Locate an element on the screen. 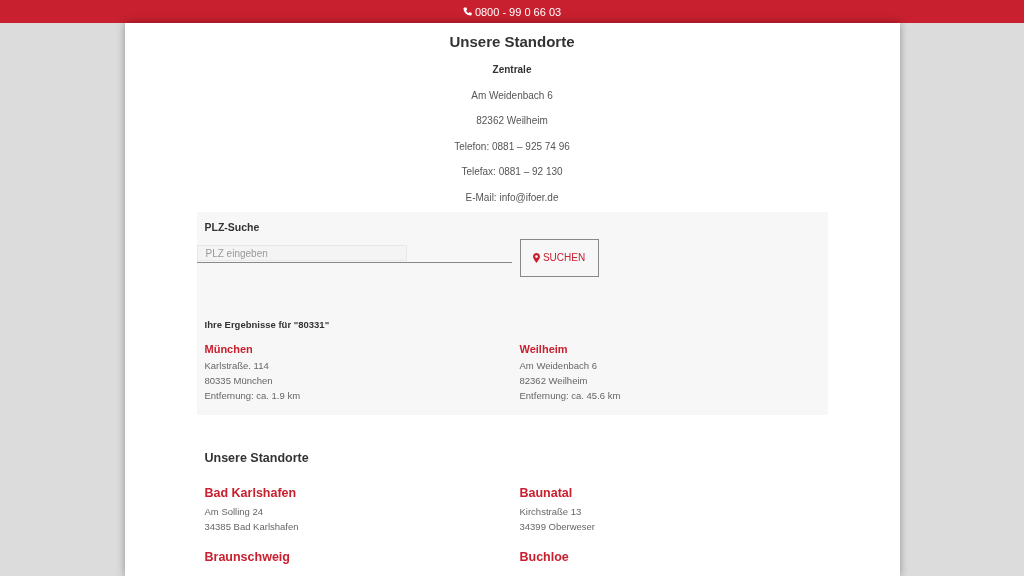  address-line: Kirchstraße 13 is located at coordinates (551, 511).